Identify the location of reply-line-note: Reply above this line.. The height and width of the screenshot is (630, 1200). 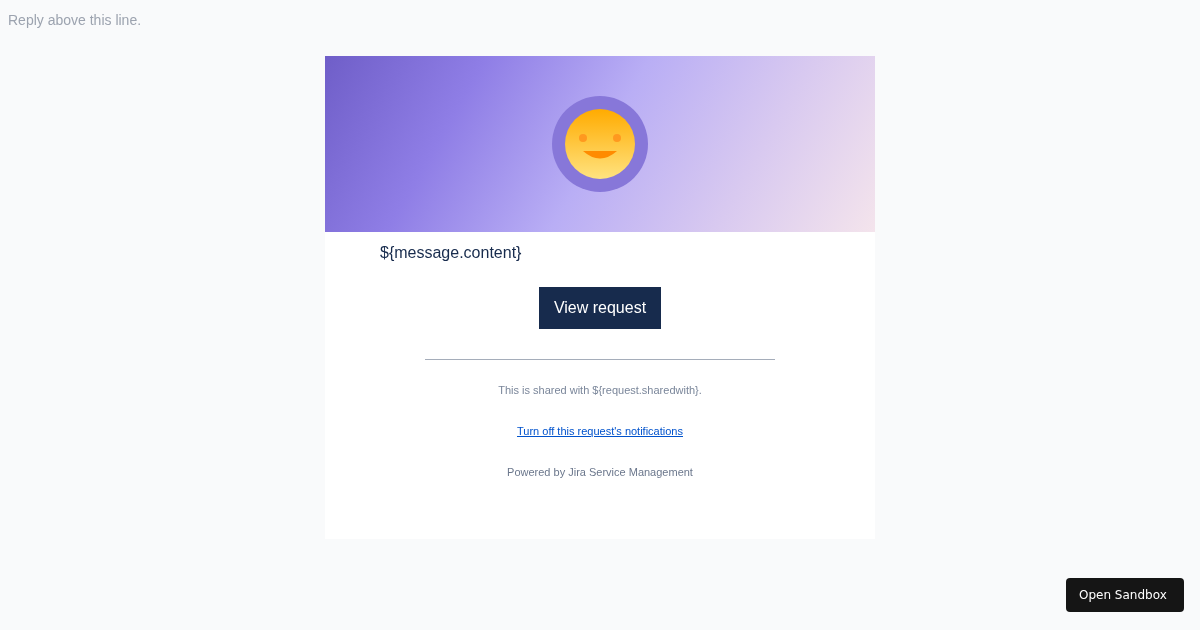
(75, 20).